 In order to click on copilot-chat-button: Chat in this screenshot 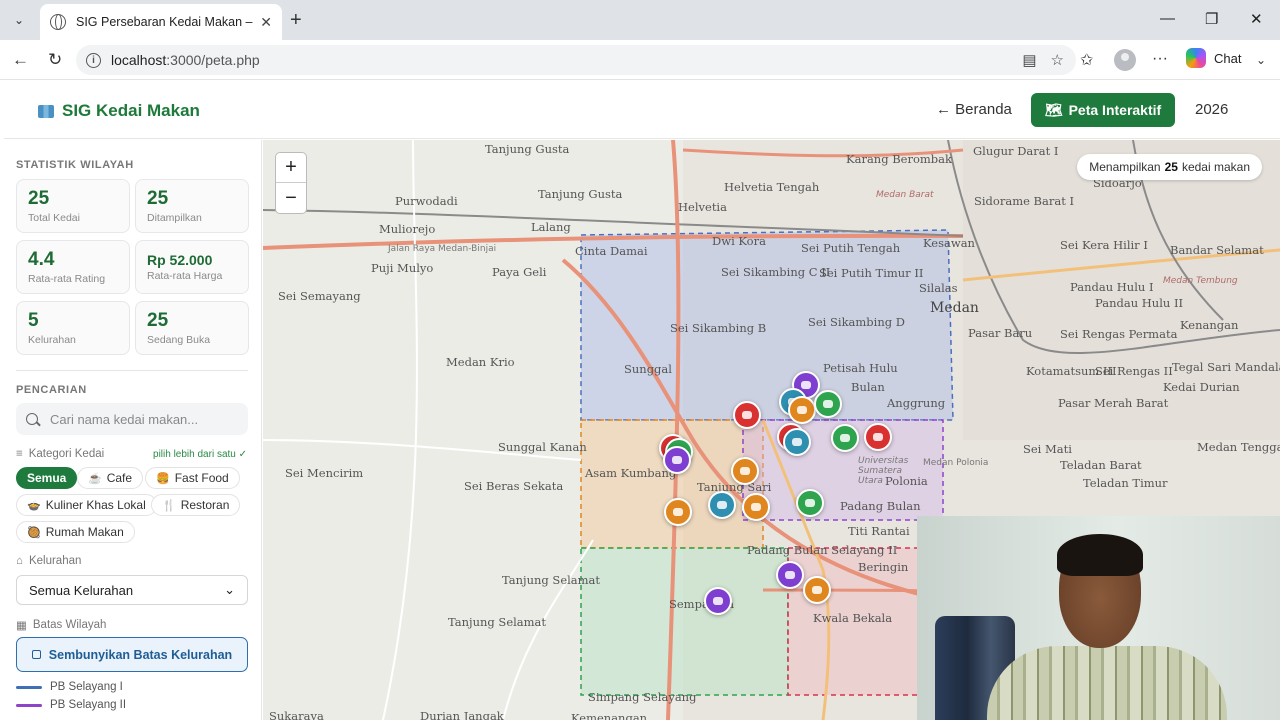, I will do `click(1213, 58)`.